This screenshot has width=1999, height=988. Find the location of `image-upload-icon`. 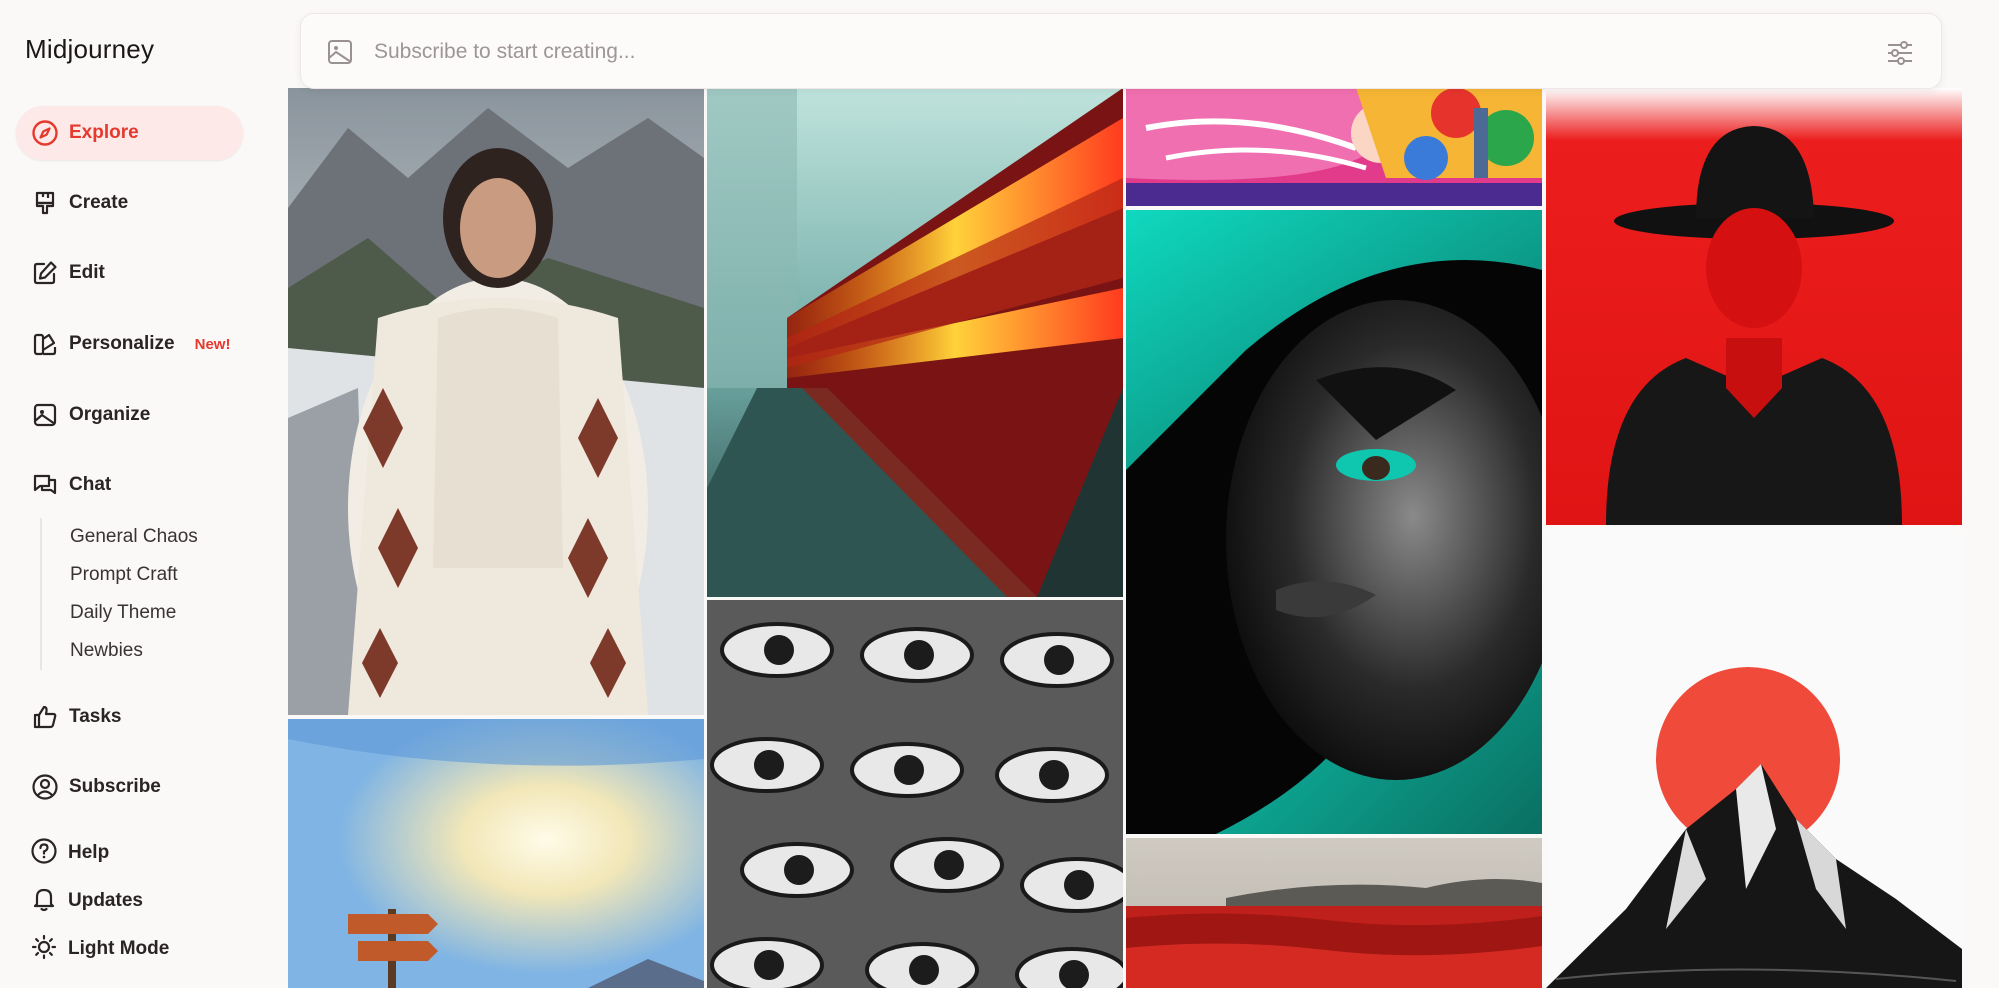

image-upload-icon is located at coordinates (340, 52).